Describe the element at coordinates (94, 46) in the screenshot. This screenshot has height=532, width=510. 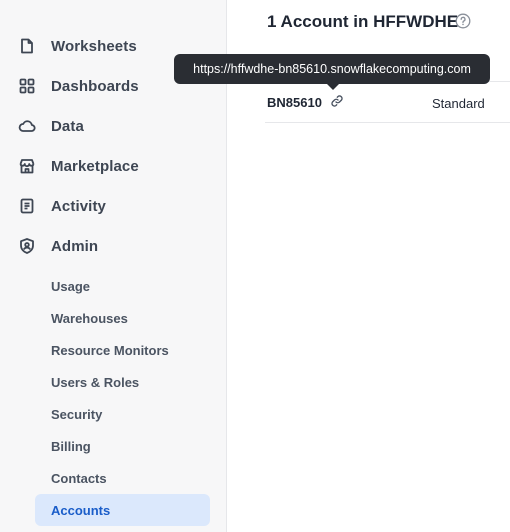
I see `sidebar-item-label: Worksheets` at that location.